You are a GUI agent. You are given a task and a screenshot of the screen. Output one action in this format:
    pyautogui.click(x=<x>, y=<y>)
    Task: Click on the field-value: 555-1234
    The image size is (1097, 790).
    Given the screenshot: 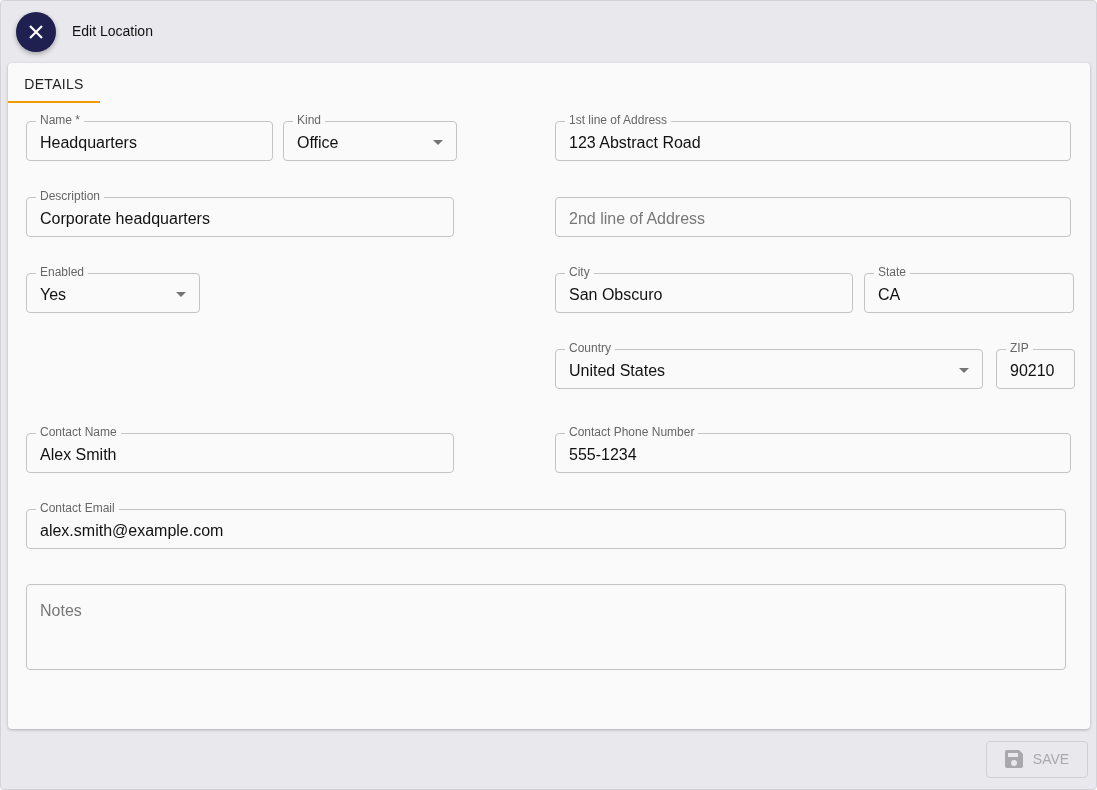 What is the action you would take?
    pyautogui.click(x=603, y=454)
    